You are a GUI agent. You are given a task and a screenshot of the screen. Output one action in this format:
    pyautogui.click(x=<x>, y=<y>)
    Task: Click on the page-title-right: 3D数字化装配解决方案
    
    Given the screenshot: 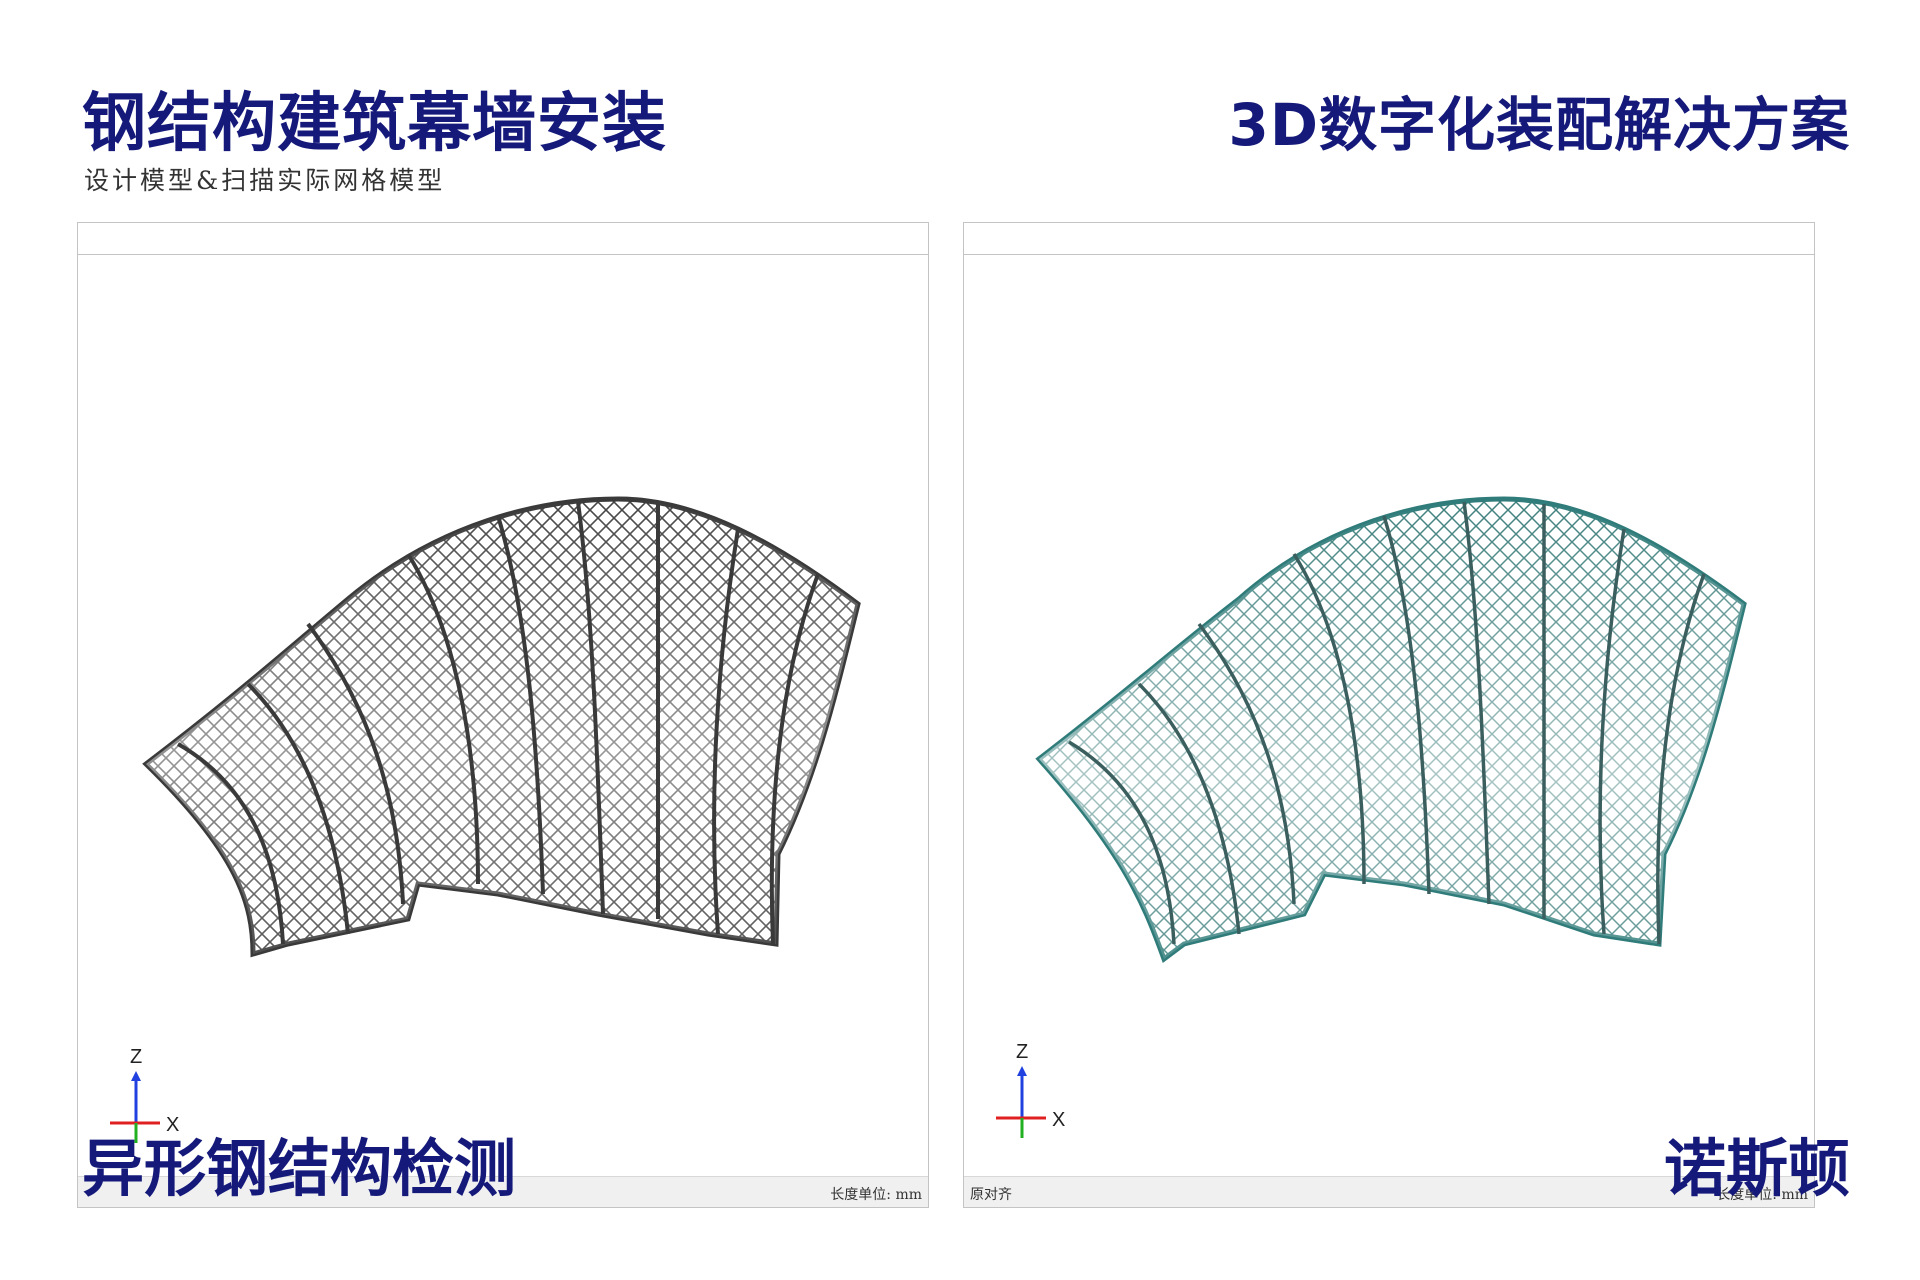 What is the action you would take?
    pyautogui.click(x=1539, y=125)
    